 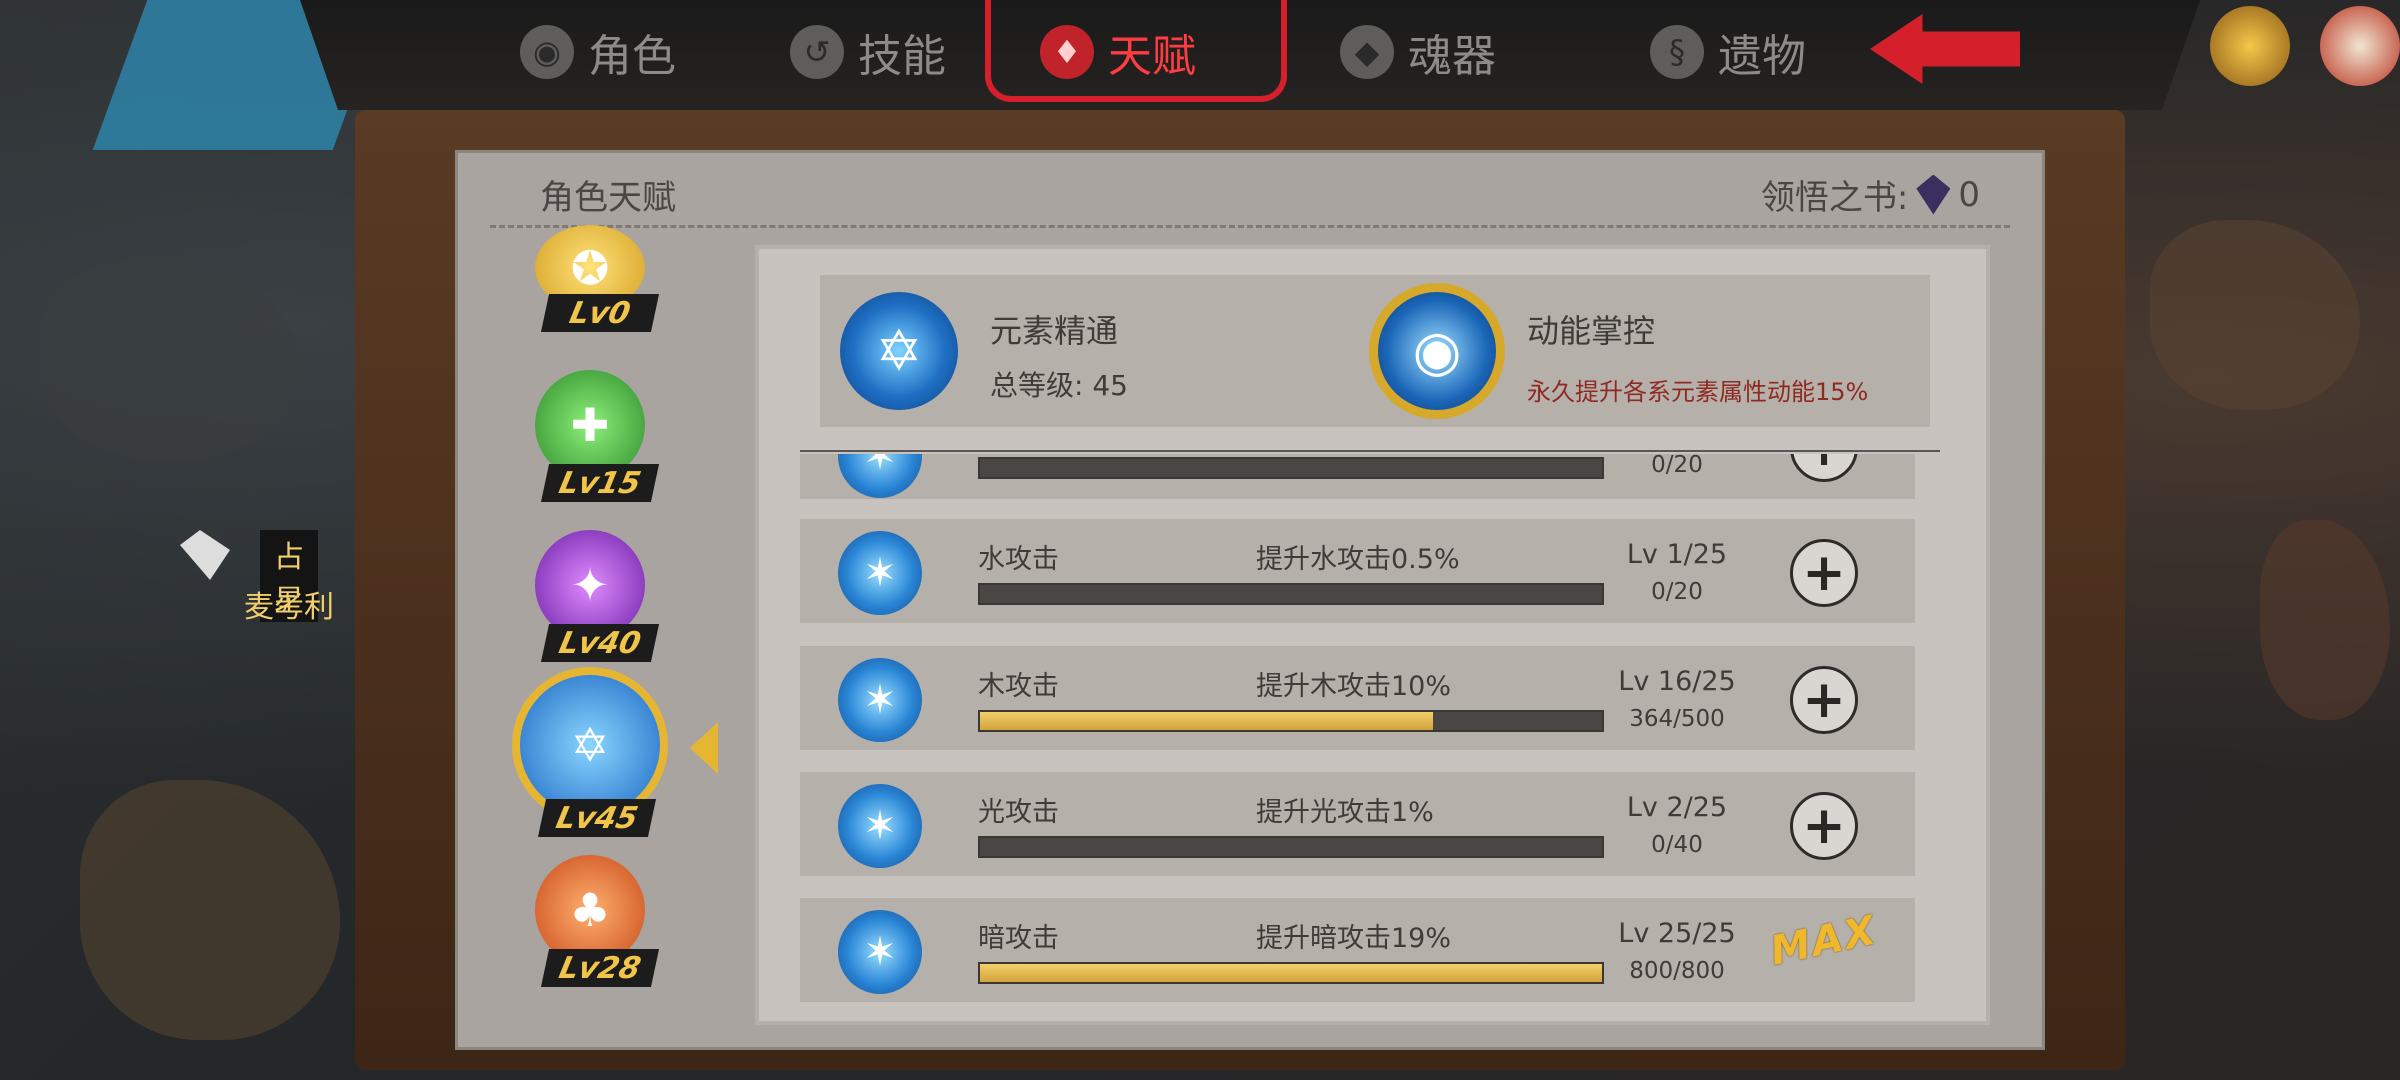 I want to click on element-level: Lv28, so click(x=600, y=968).